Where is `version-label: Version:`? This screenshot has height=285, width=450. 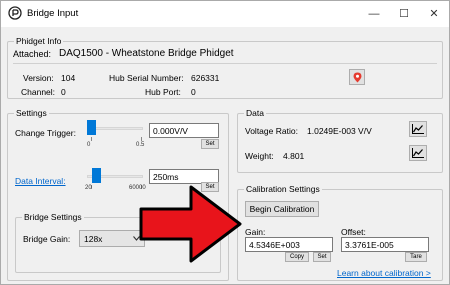
version-label: Version: is located at coordinates (38, 78).